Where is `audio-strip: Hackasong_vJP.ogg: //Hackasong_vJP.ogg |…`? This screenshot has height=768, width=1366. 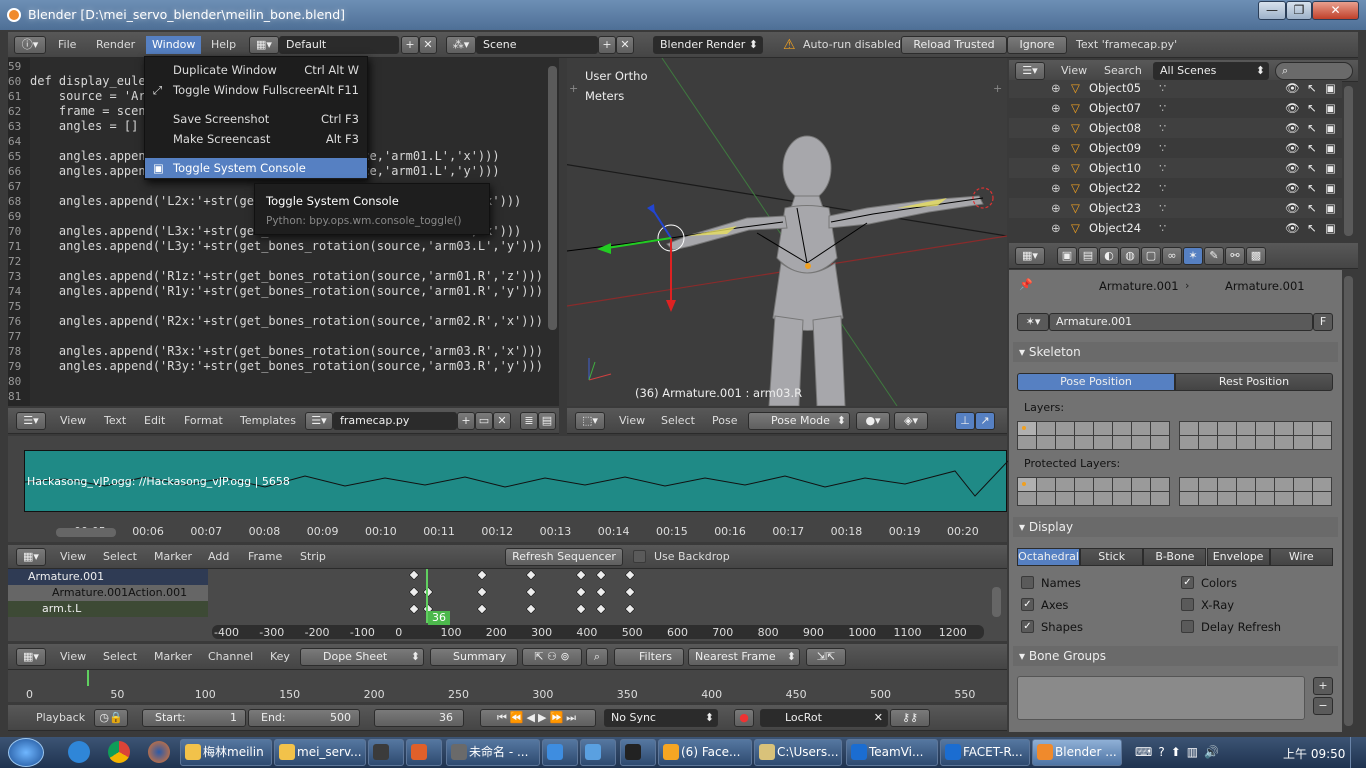 audio-strip: Hackasong_vJP.ogg: //Hackasong_vJP.ogg |… is located at coordinates (516, 481).